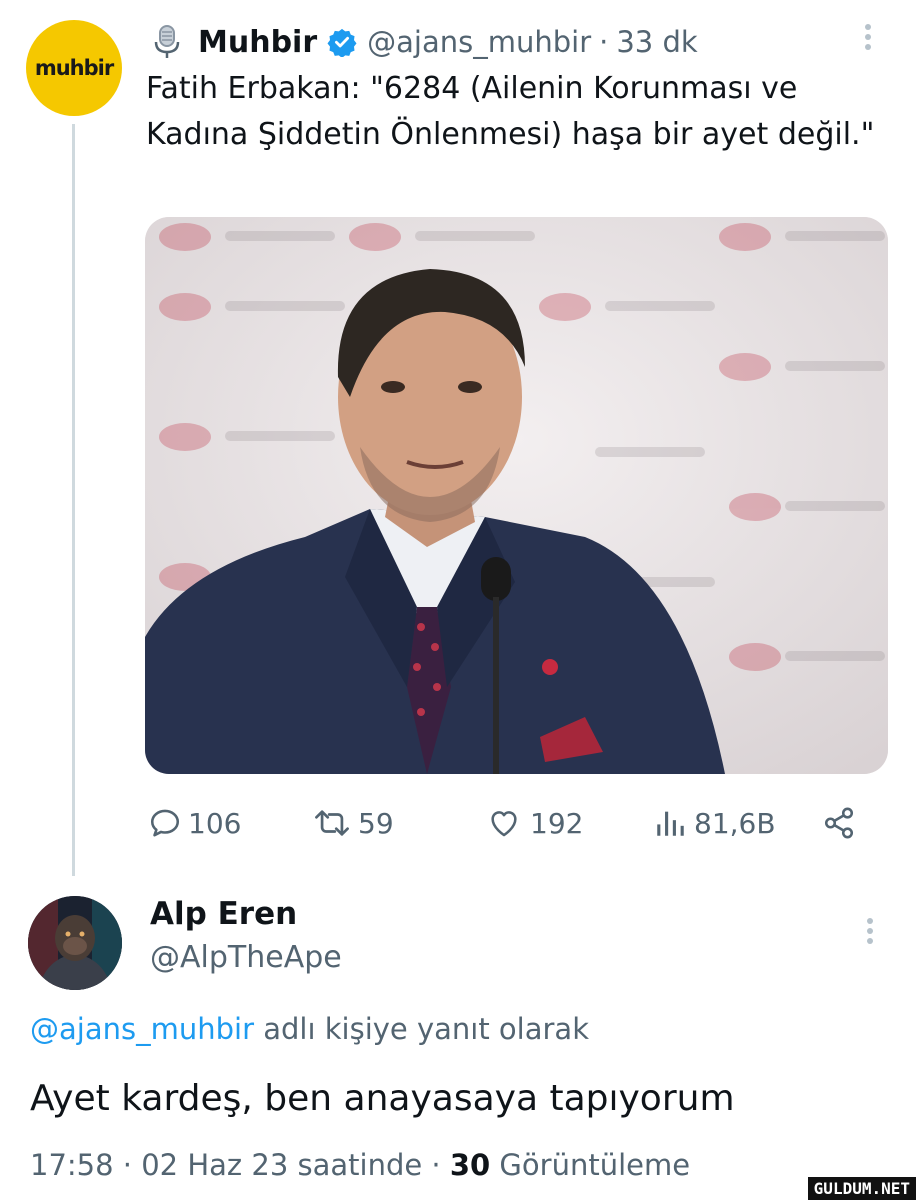 The height and width of the screenshot is (1200, 916). What do you see at coordinates (73, 500) in the screenshot?
I see `thread-line` at bounding box center [73, 500].